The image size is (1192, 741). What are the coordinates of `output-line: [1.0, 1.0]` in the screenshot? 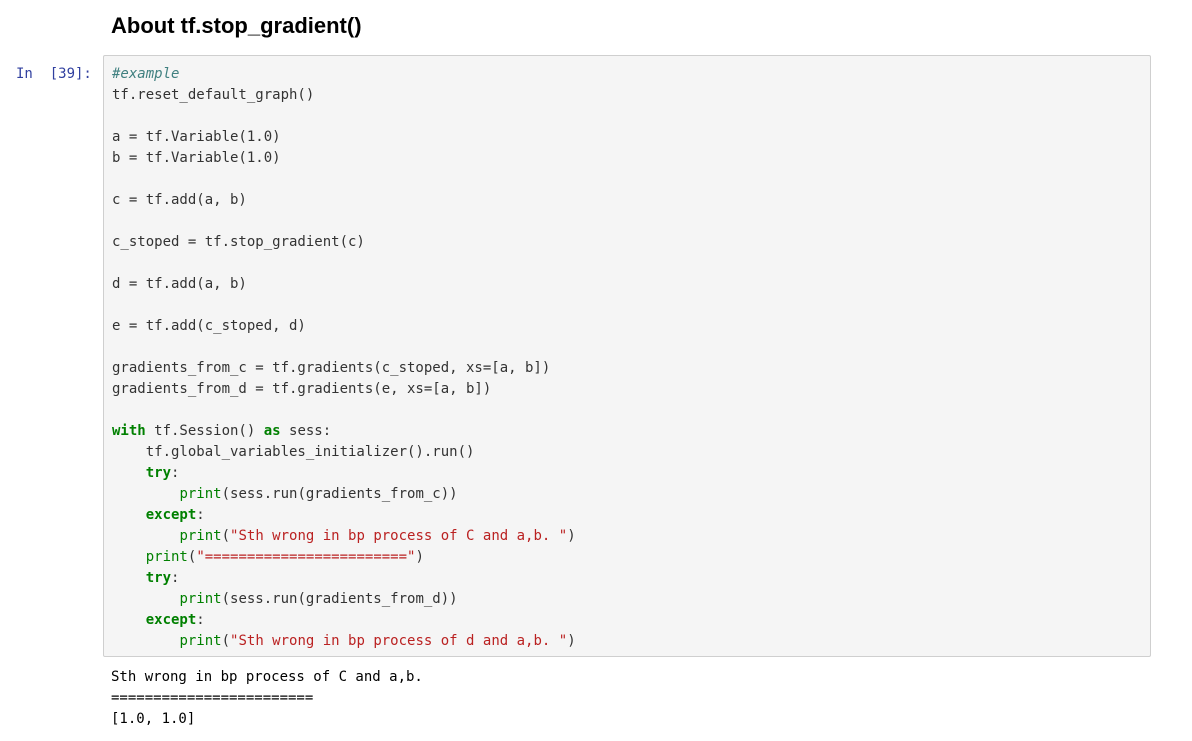 It's located at (153, 719).